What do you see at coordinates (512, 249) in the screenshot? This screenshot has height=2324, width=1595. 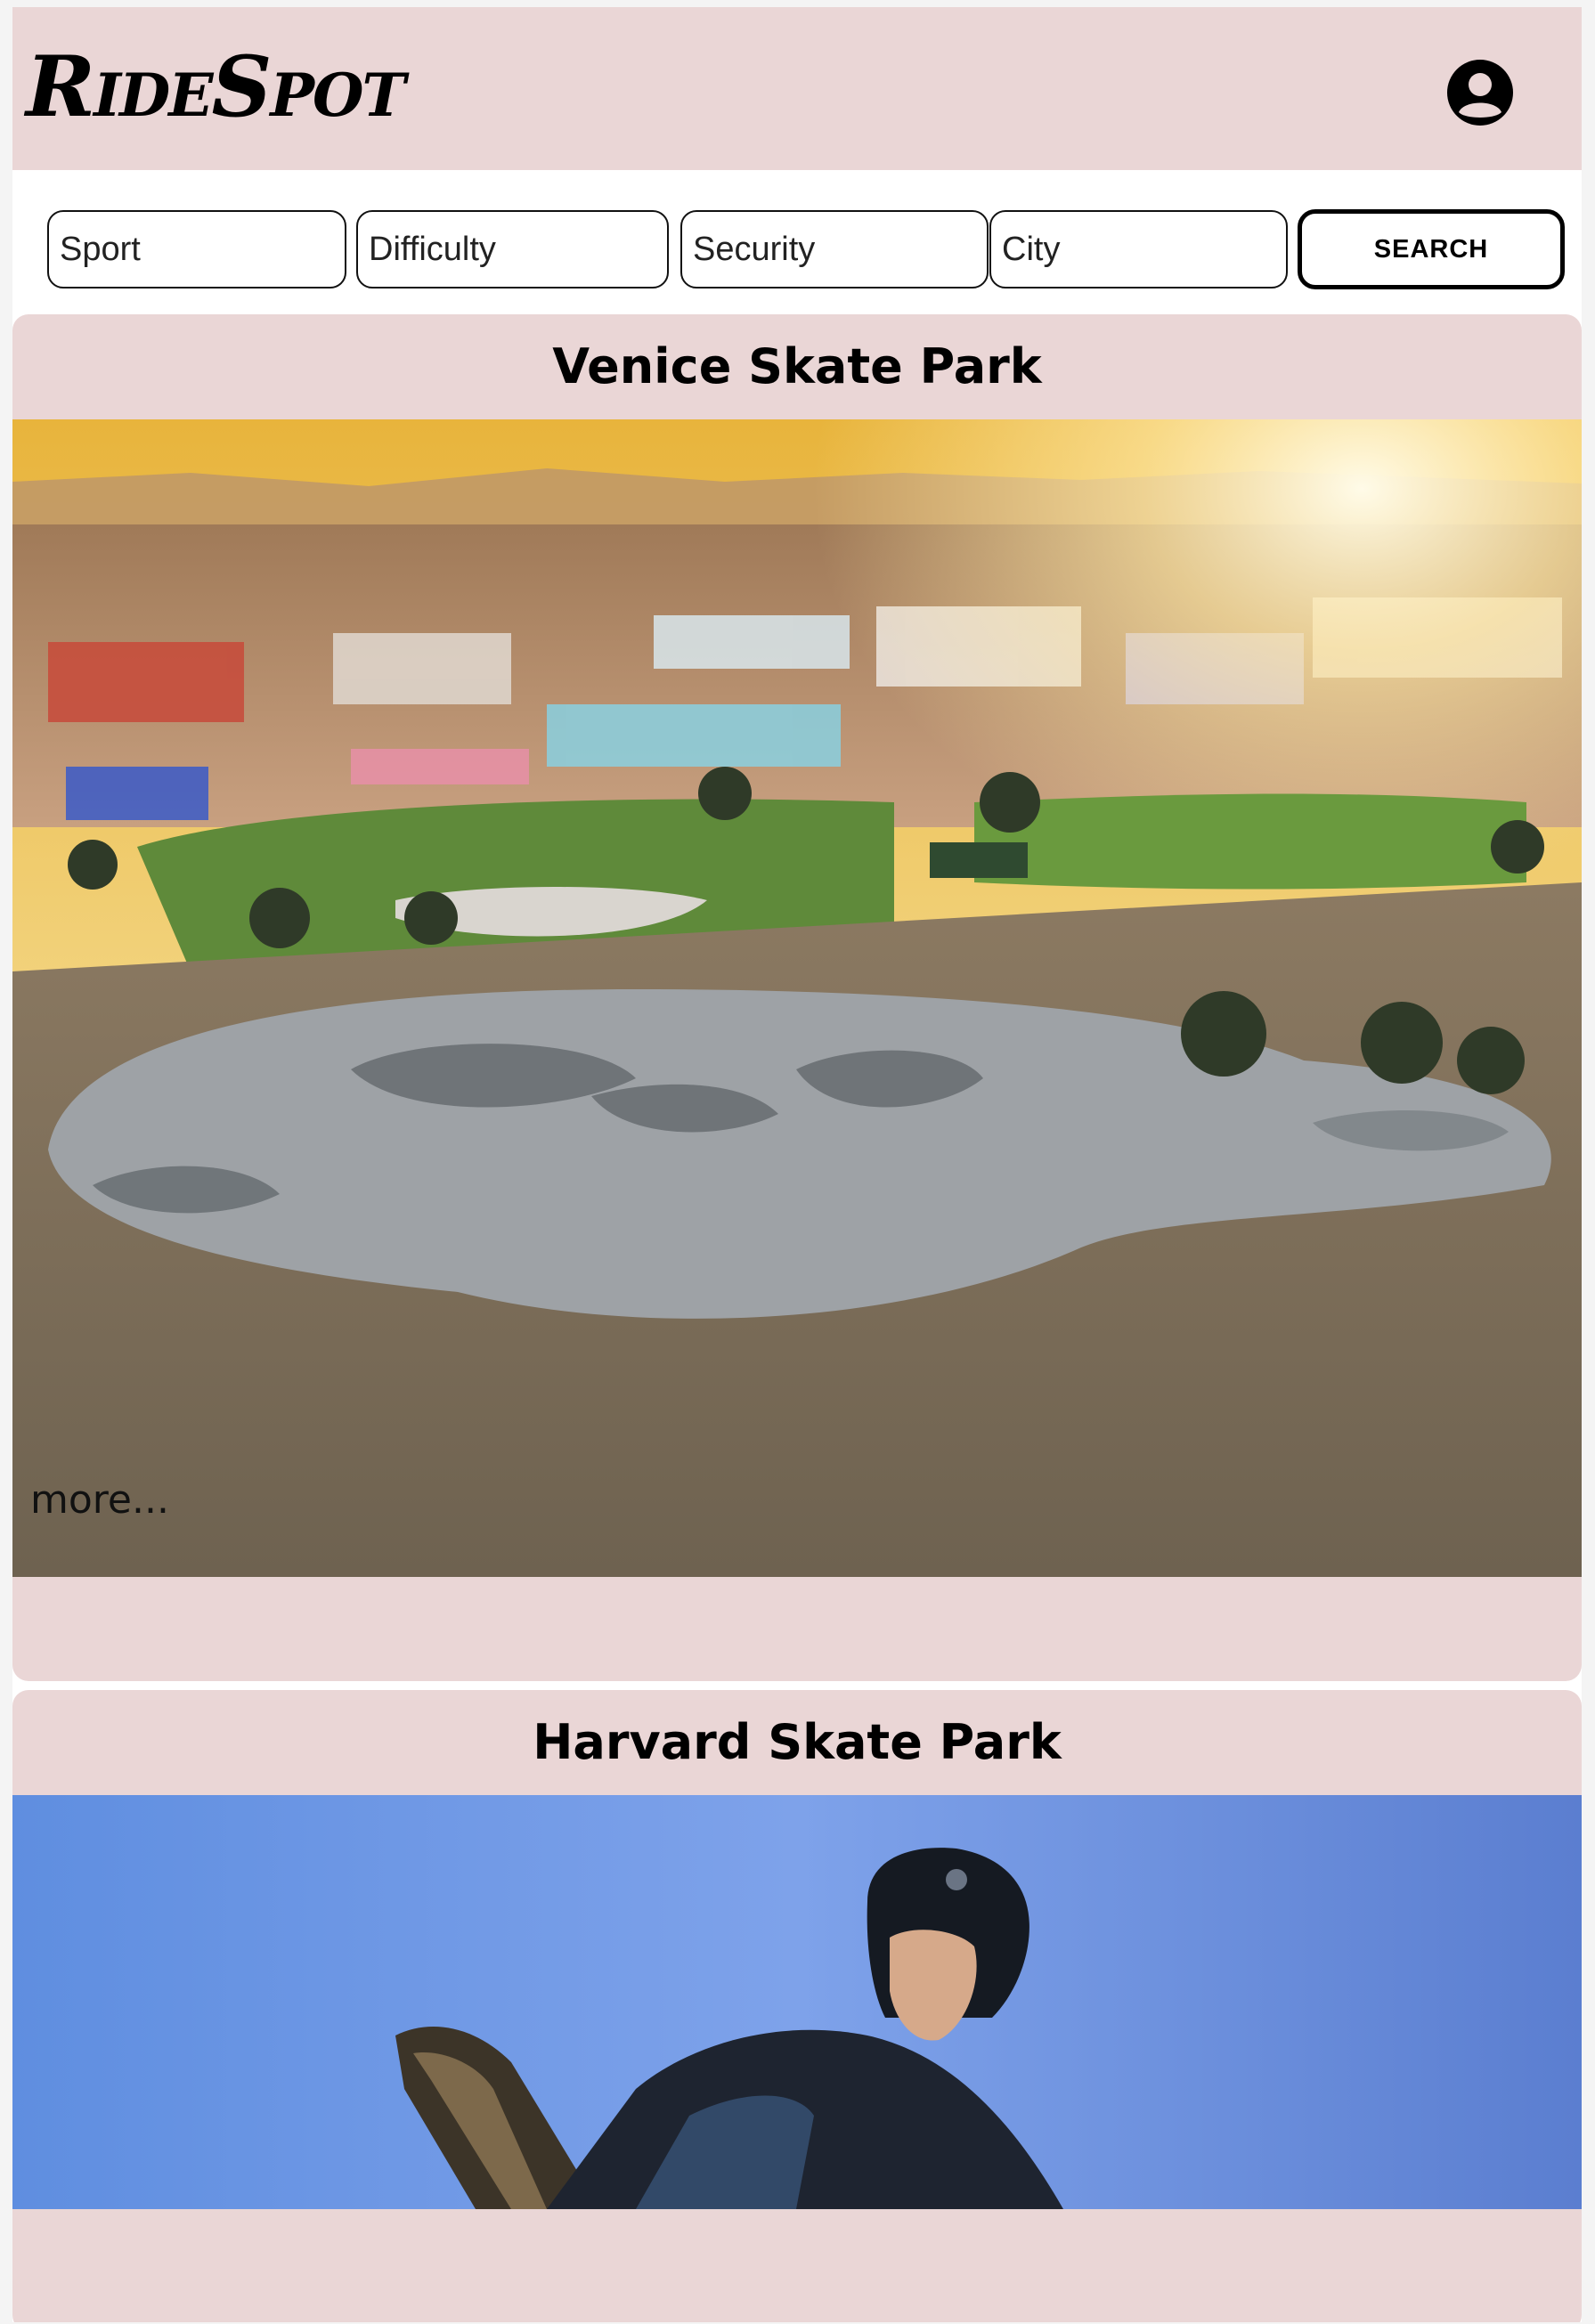 I see `difficulty-input` at bounding box center [512, 249].